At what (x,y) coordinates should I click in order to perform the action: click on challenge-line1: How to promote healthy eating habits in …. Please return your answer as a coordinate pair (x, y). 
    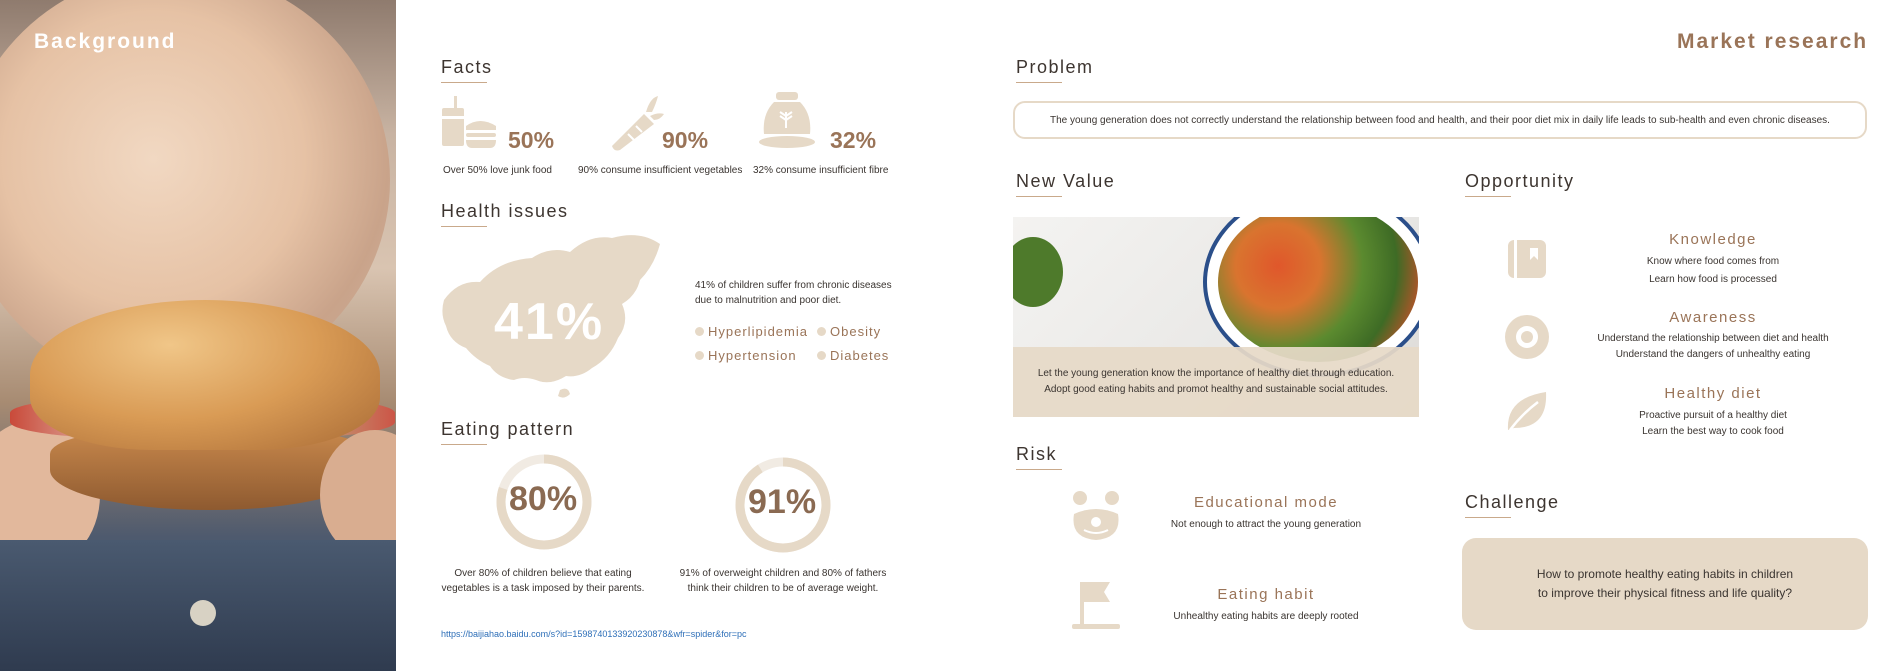
    Looking at the image, I should click on (1665, 574).